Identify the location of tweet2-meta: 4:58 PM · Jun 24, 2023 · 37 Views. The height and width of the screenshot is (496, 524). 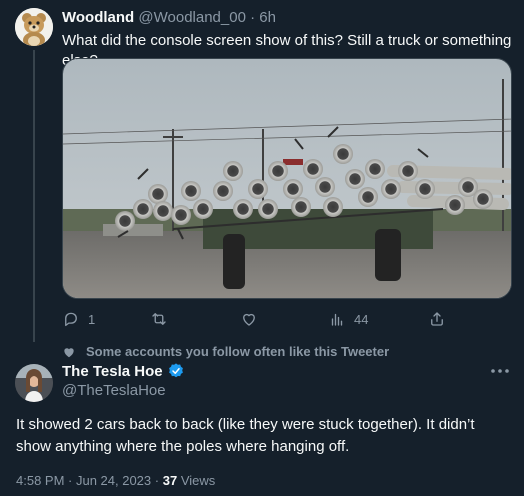
(115, 480).